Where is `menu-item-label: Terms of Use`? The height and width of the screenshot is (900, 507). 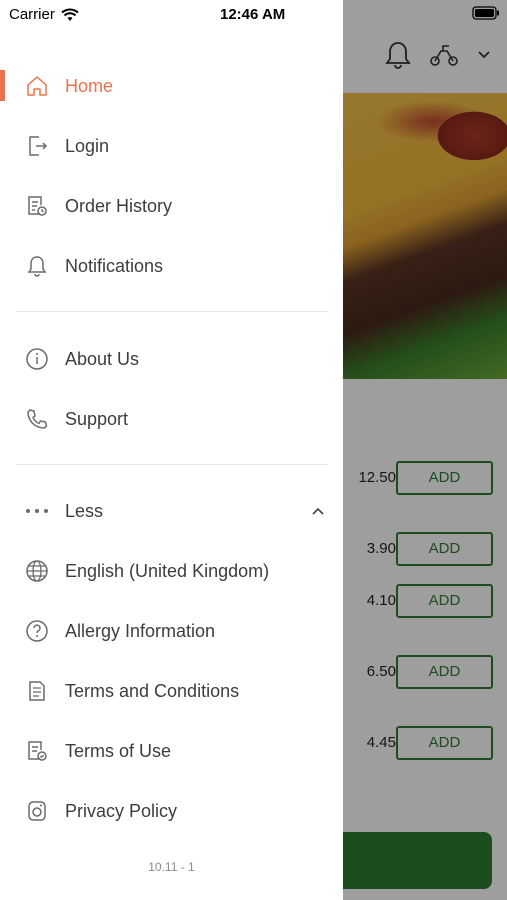 menu-item-label: Terms of Use is located at coordinates (118, 750).